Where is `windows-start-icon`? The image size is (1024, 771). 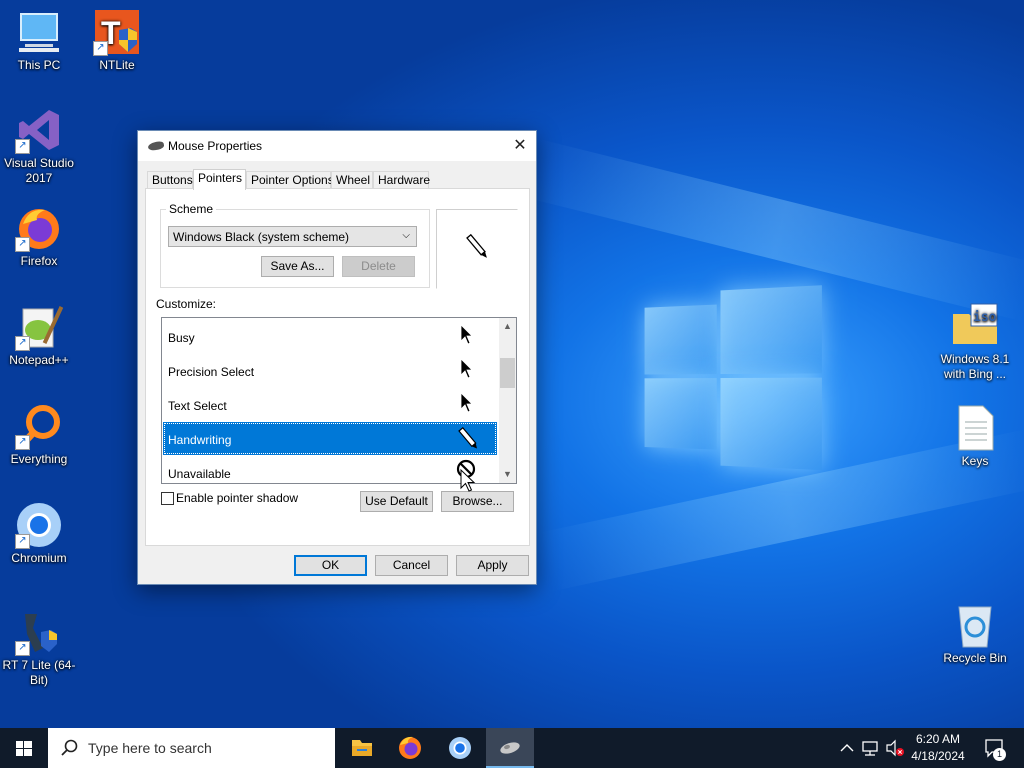
windows-start-icon is located at coordinates (24, 748).